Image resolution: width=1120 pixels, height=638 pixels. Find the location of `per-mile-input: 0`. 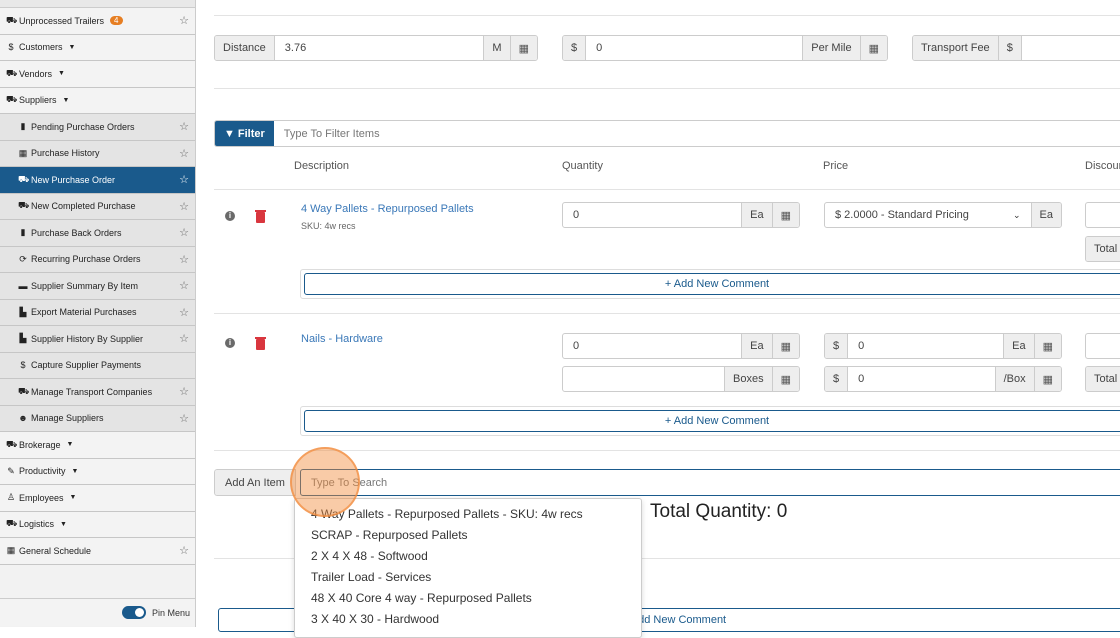

per-mile-input: 0 is located at coordinates (694, 48).